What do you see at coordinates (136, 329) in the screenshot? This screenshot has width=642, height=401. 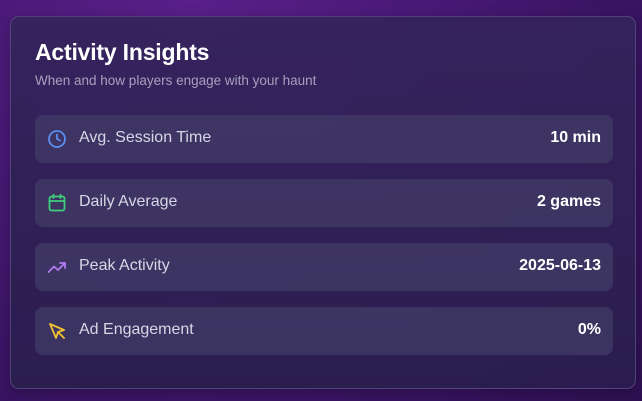 I see `stat-label: Ad Engagement` at bounding box center [136, 329].